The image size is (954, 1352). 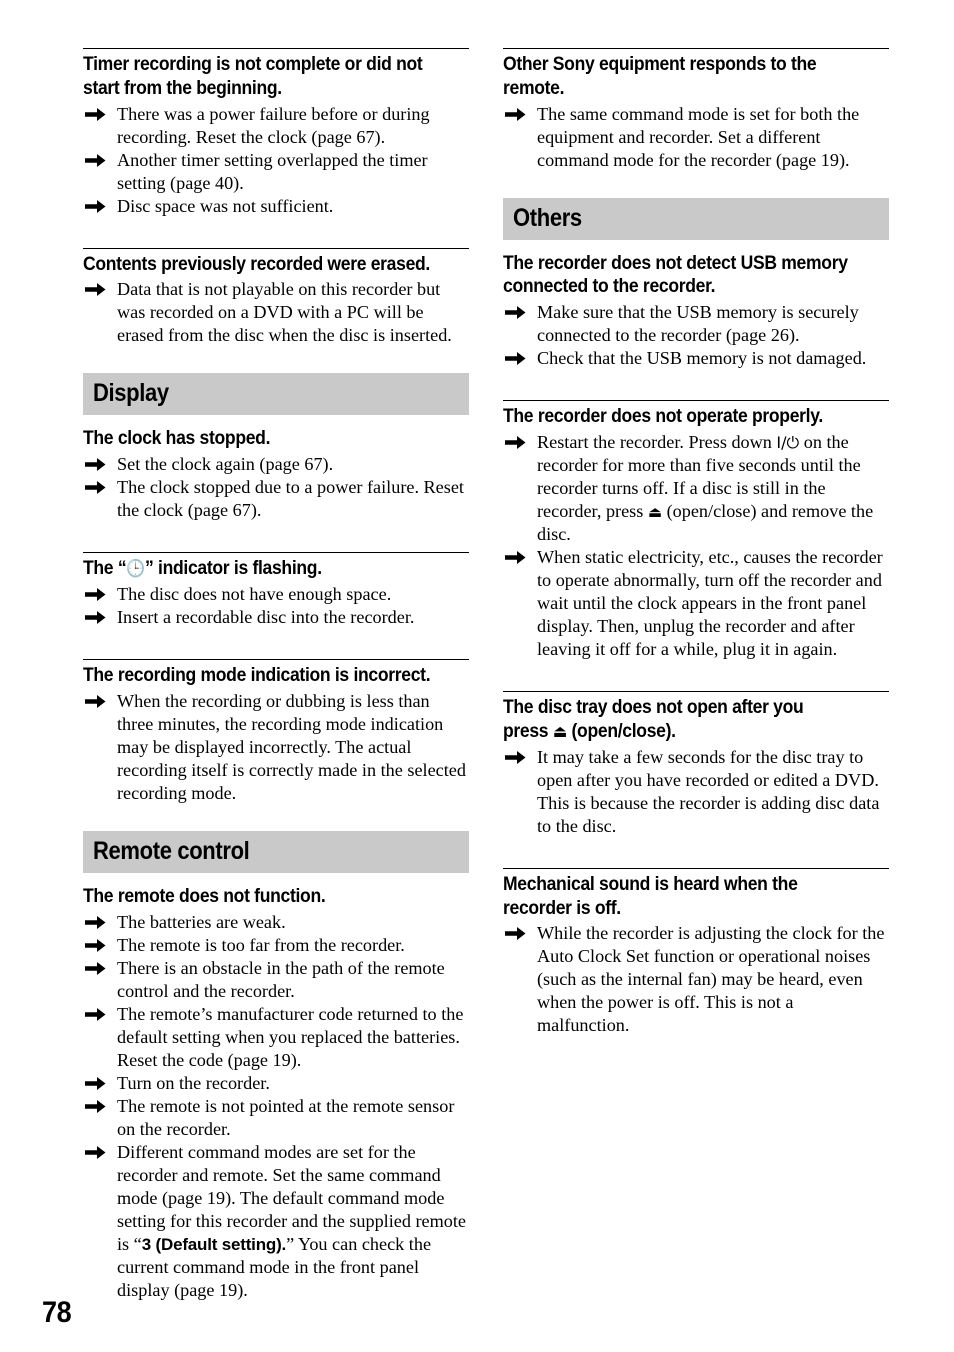 I want to click on section-band-title: Display, so click(x=131, y=393).